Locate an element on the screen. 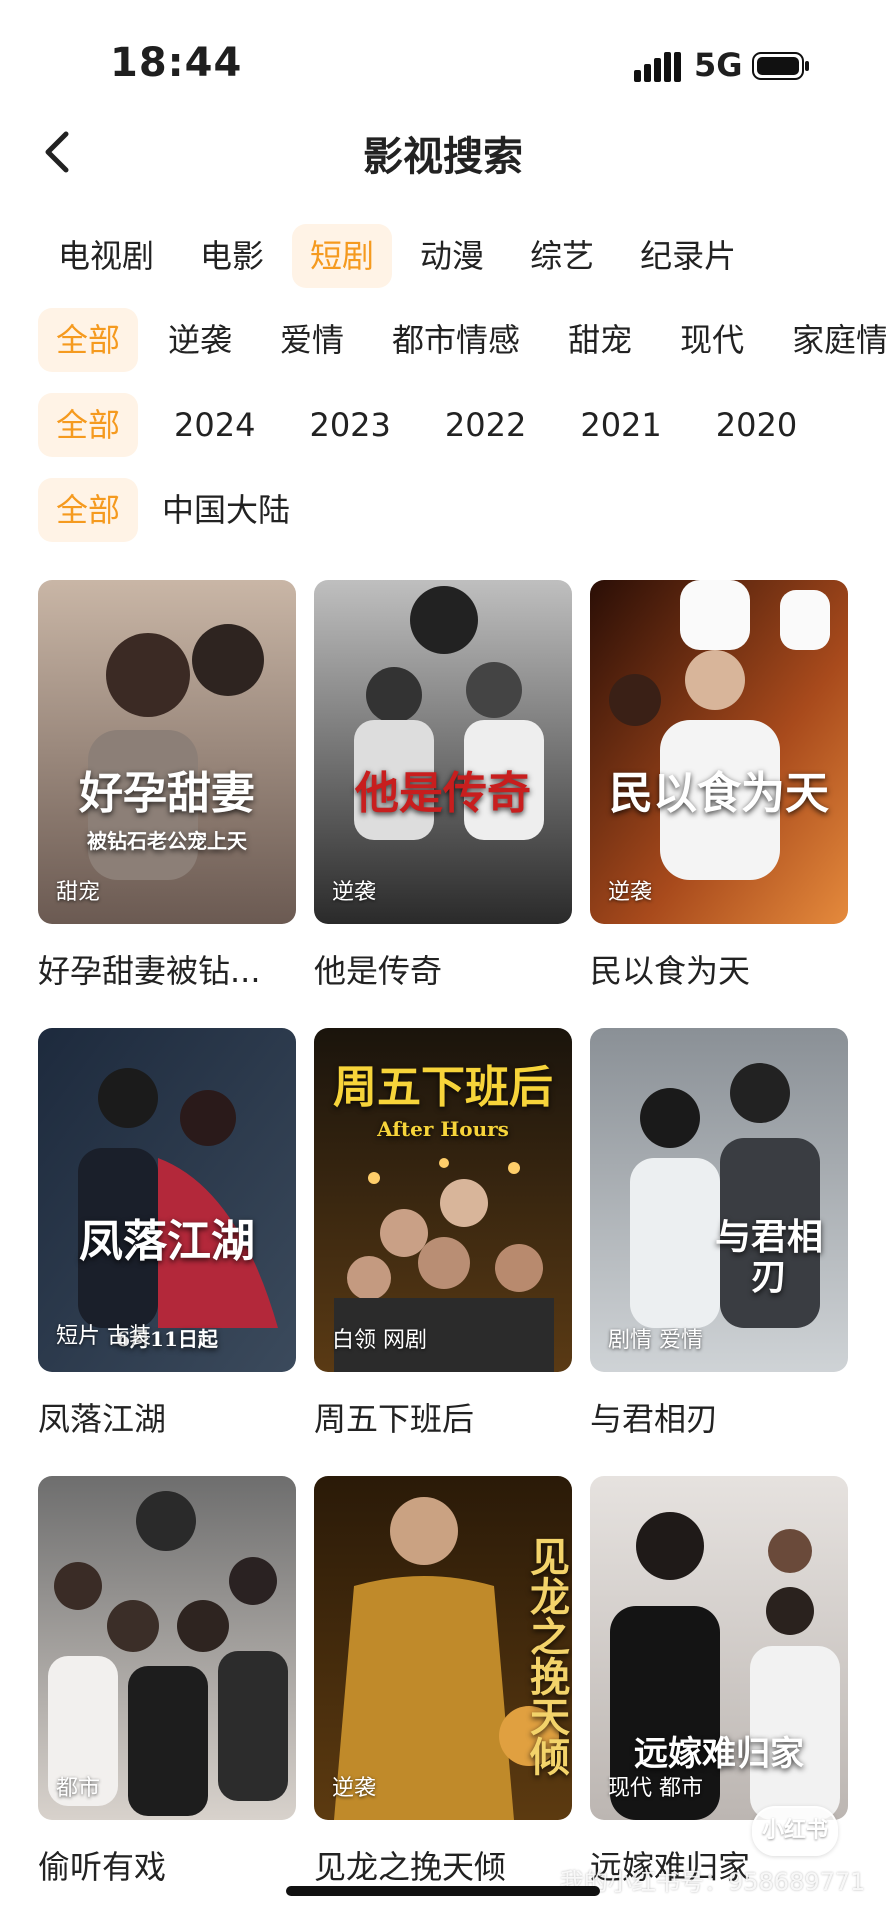 The image size is (886, 1920). genre-tag: 白领 网剧 is located at coordinates (379, 1340).